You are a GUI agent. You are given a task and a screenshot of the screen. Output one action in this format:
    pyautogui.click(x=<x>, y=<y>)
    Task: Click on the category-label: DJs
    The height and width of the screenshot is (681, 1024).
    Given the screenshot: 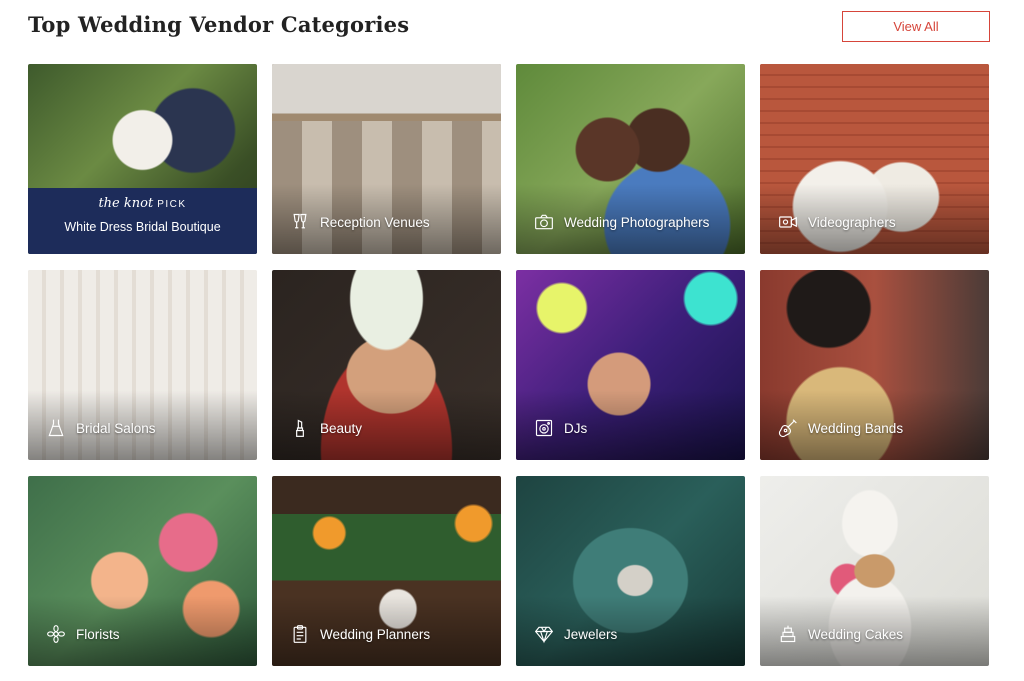 What is the action you would take?
    pyautogui.click(x=576, y=428)
    